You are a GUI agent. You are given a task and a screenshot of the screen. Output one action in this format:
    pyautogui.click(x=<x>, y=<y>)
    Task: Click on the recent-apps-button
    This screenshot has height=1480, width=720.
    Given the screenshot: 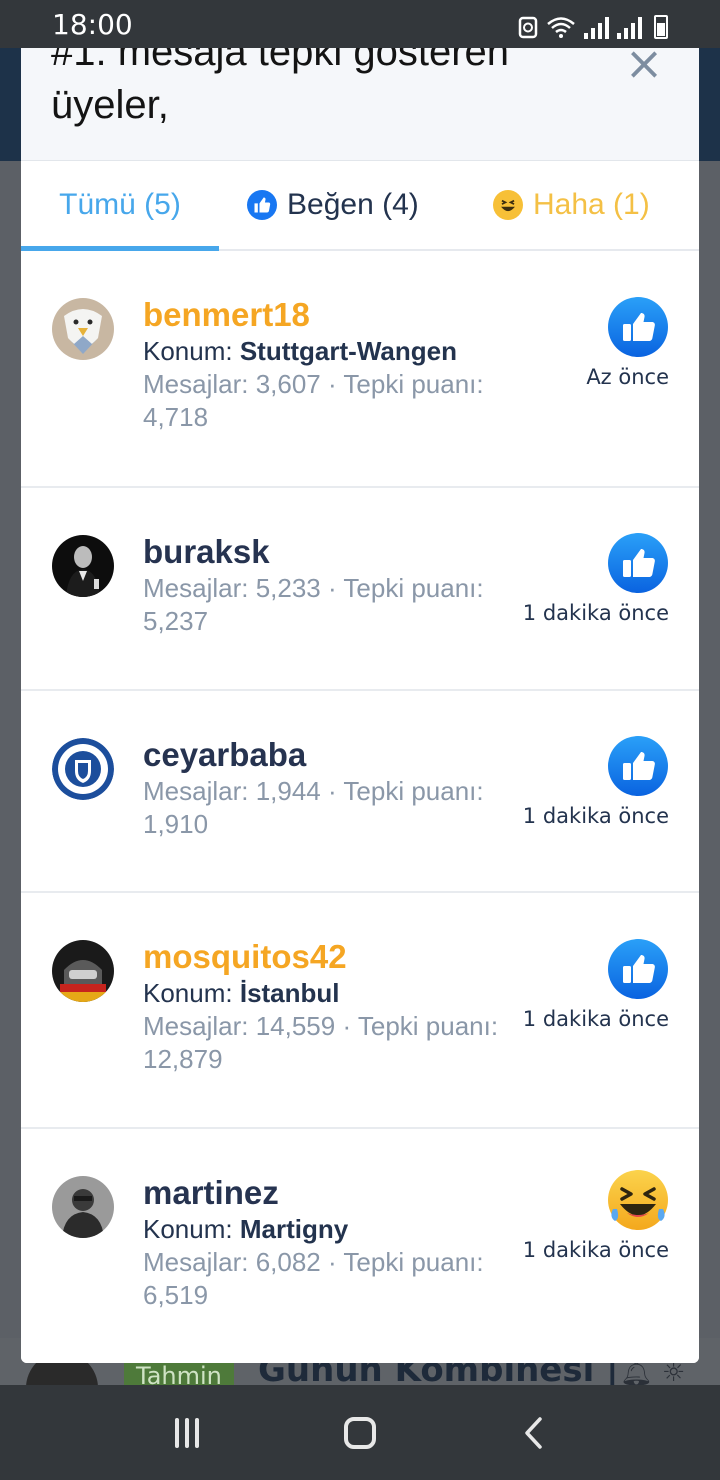 What is the action you would take?
    pyautogui.click(x=187, y=1433)
    